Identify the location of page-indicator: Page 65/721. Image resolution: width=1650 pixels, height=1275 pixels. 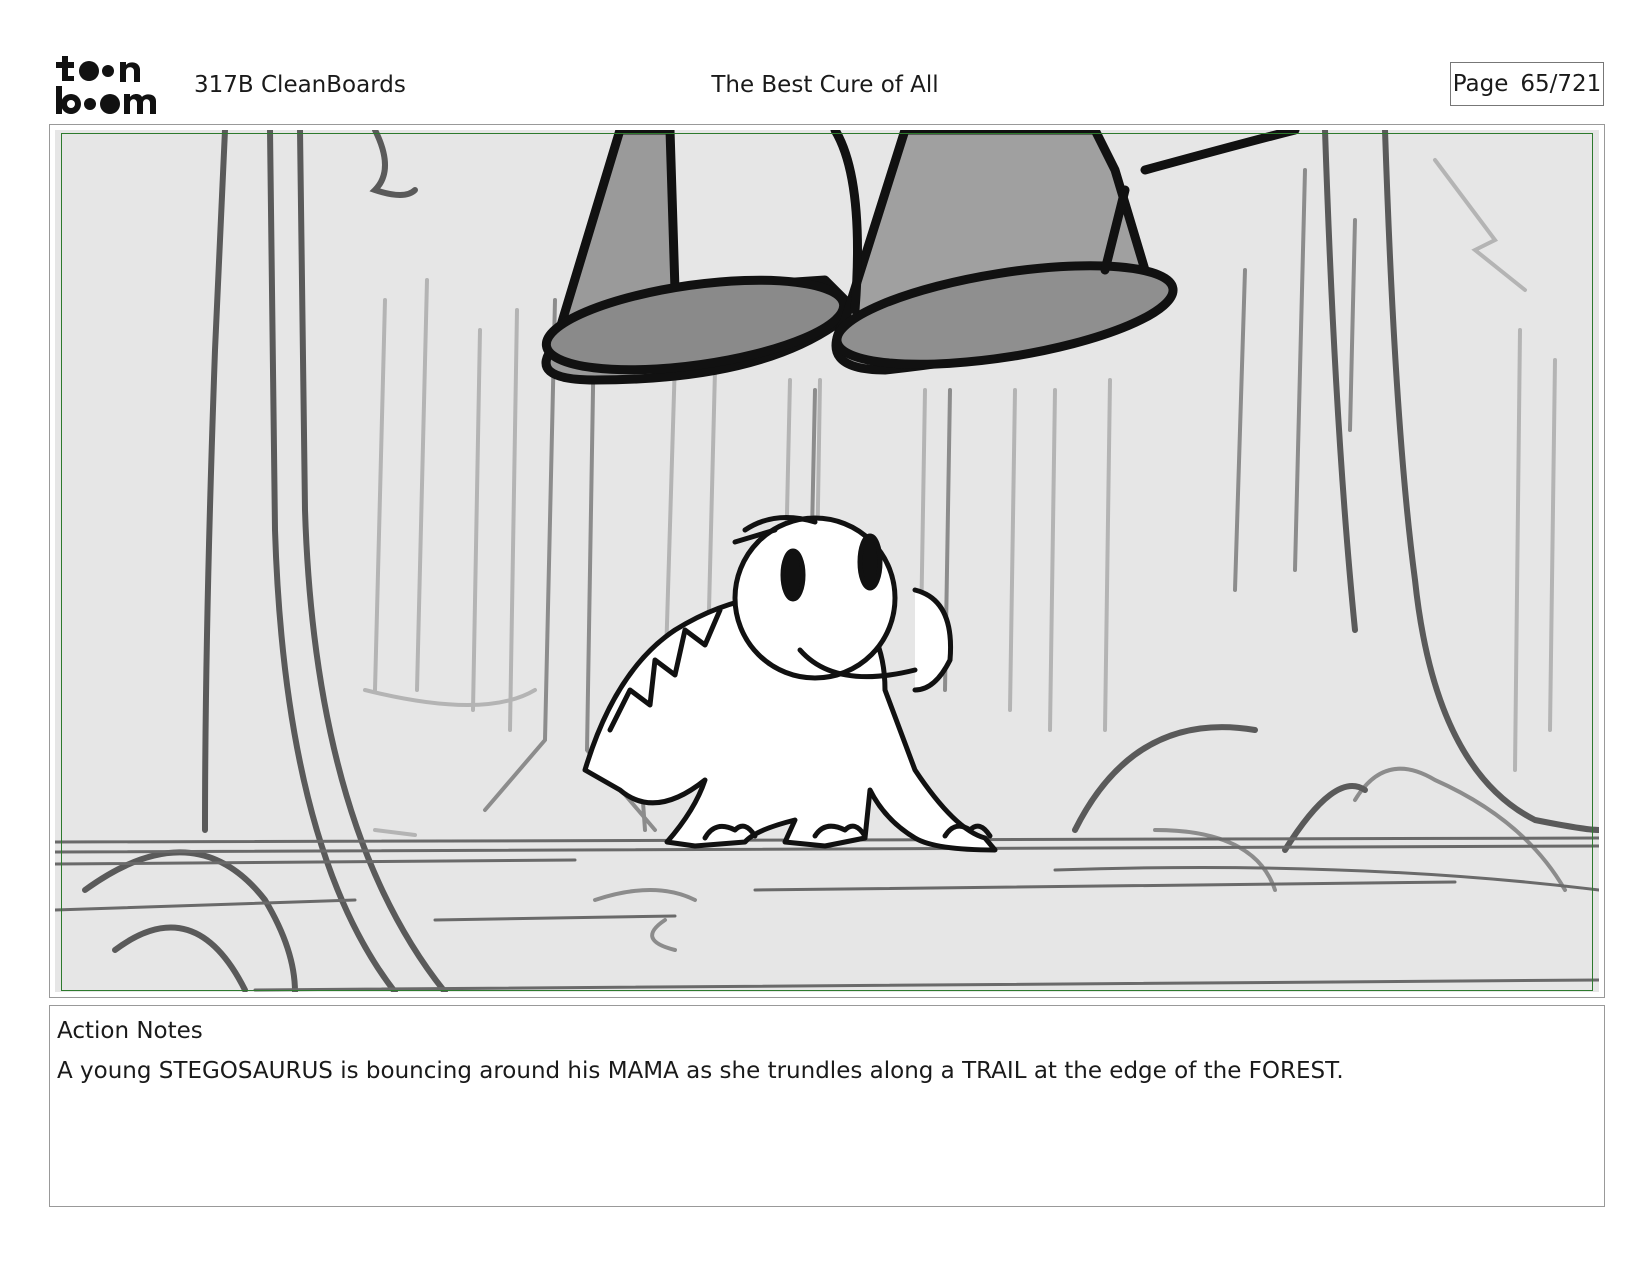
(1527, 84).